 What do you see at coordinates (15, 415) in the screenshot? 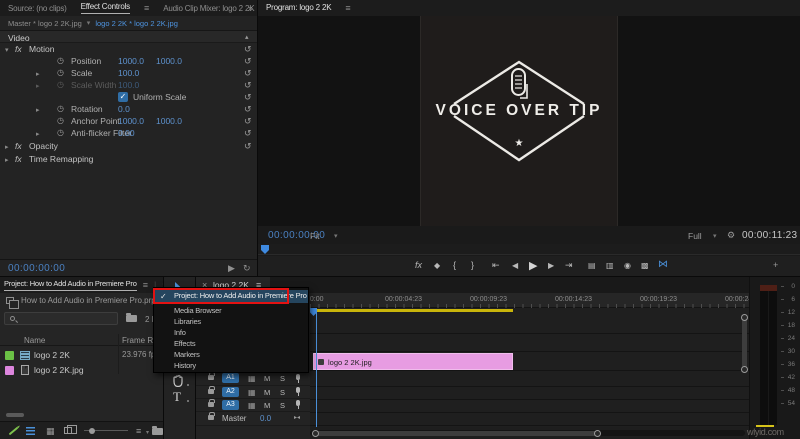
I see `horizontal-scrollbar` at bounding box center [15, 415].